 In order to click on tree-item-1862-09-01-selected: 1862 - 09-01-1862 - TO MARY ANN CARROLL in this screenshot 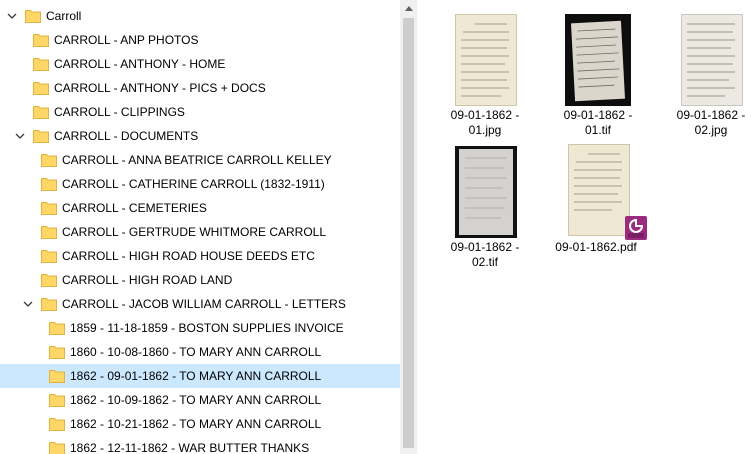, I will do `click(200, 376)`.